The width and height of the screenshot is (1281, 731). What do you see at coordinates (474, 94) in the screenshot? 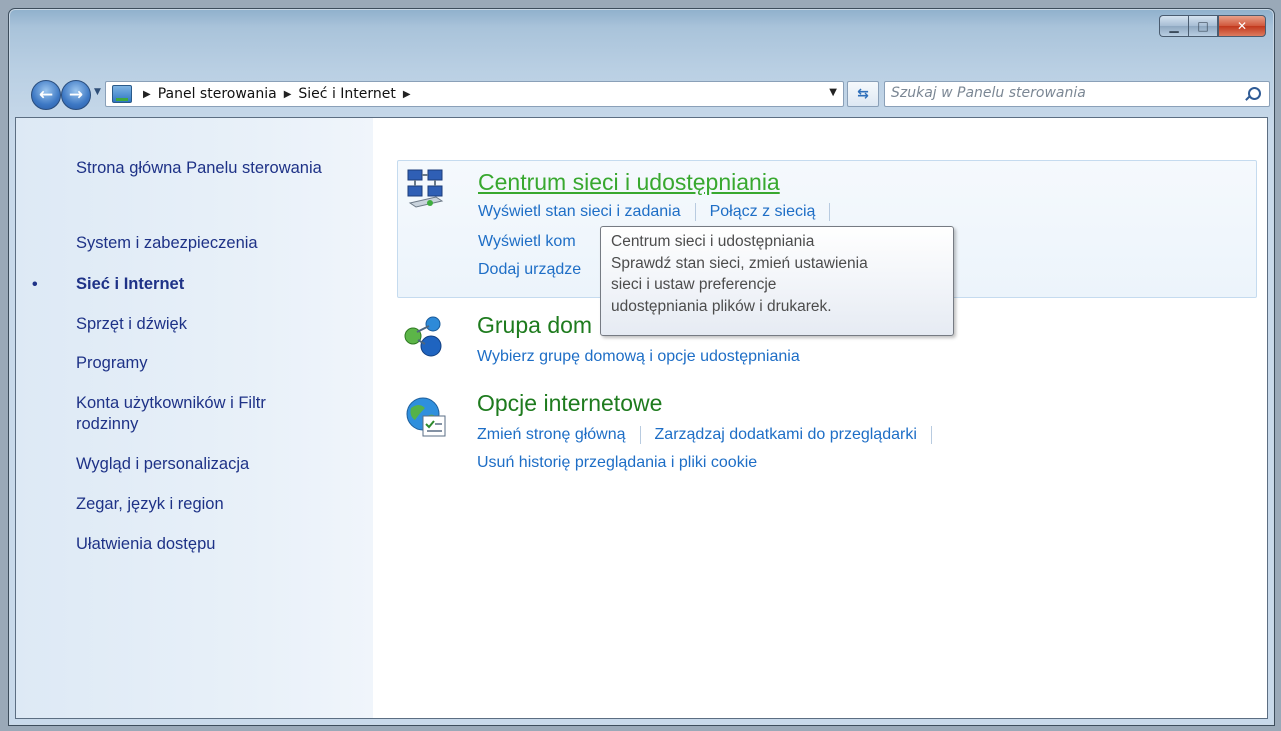
I see `address-bar: ▶ Panel sterowania ▶ Sieć i Internet ▶ ▼` at bounding box center [474, 94].